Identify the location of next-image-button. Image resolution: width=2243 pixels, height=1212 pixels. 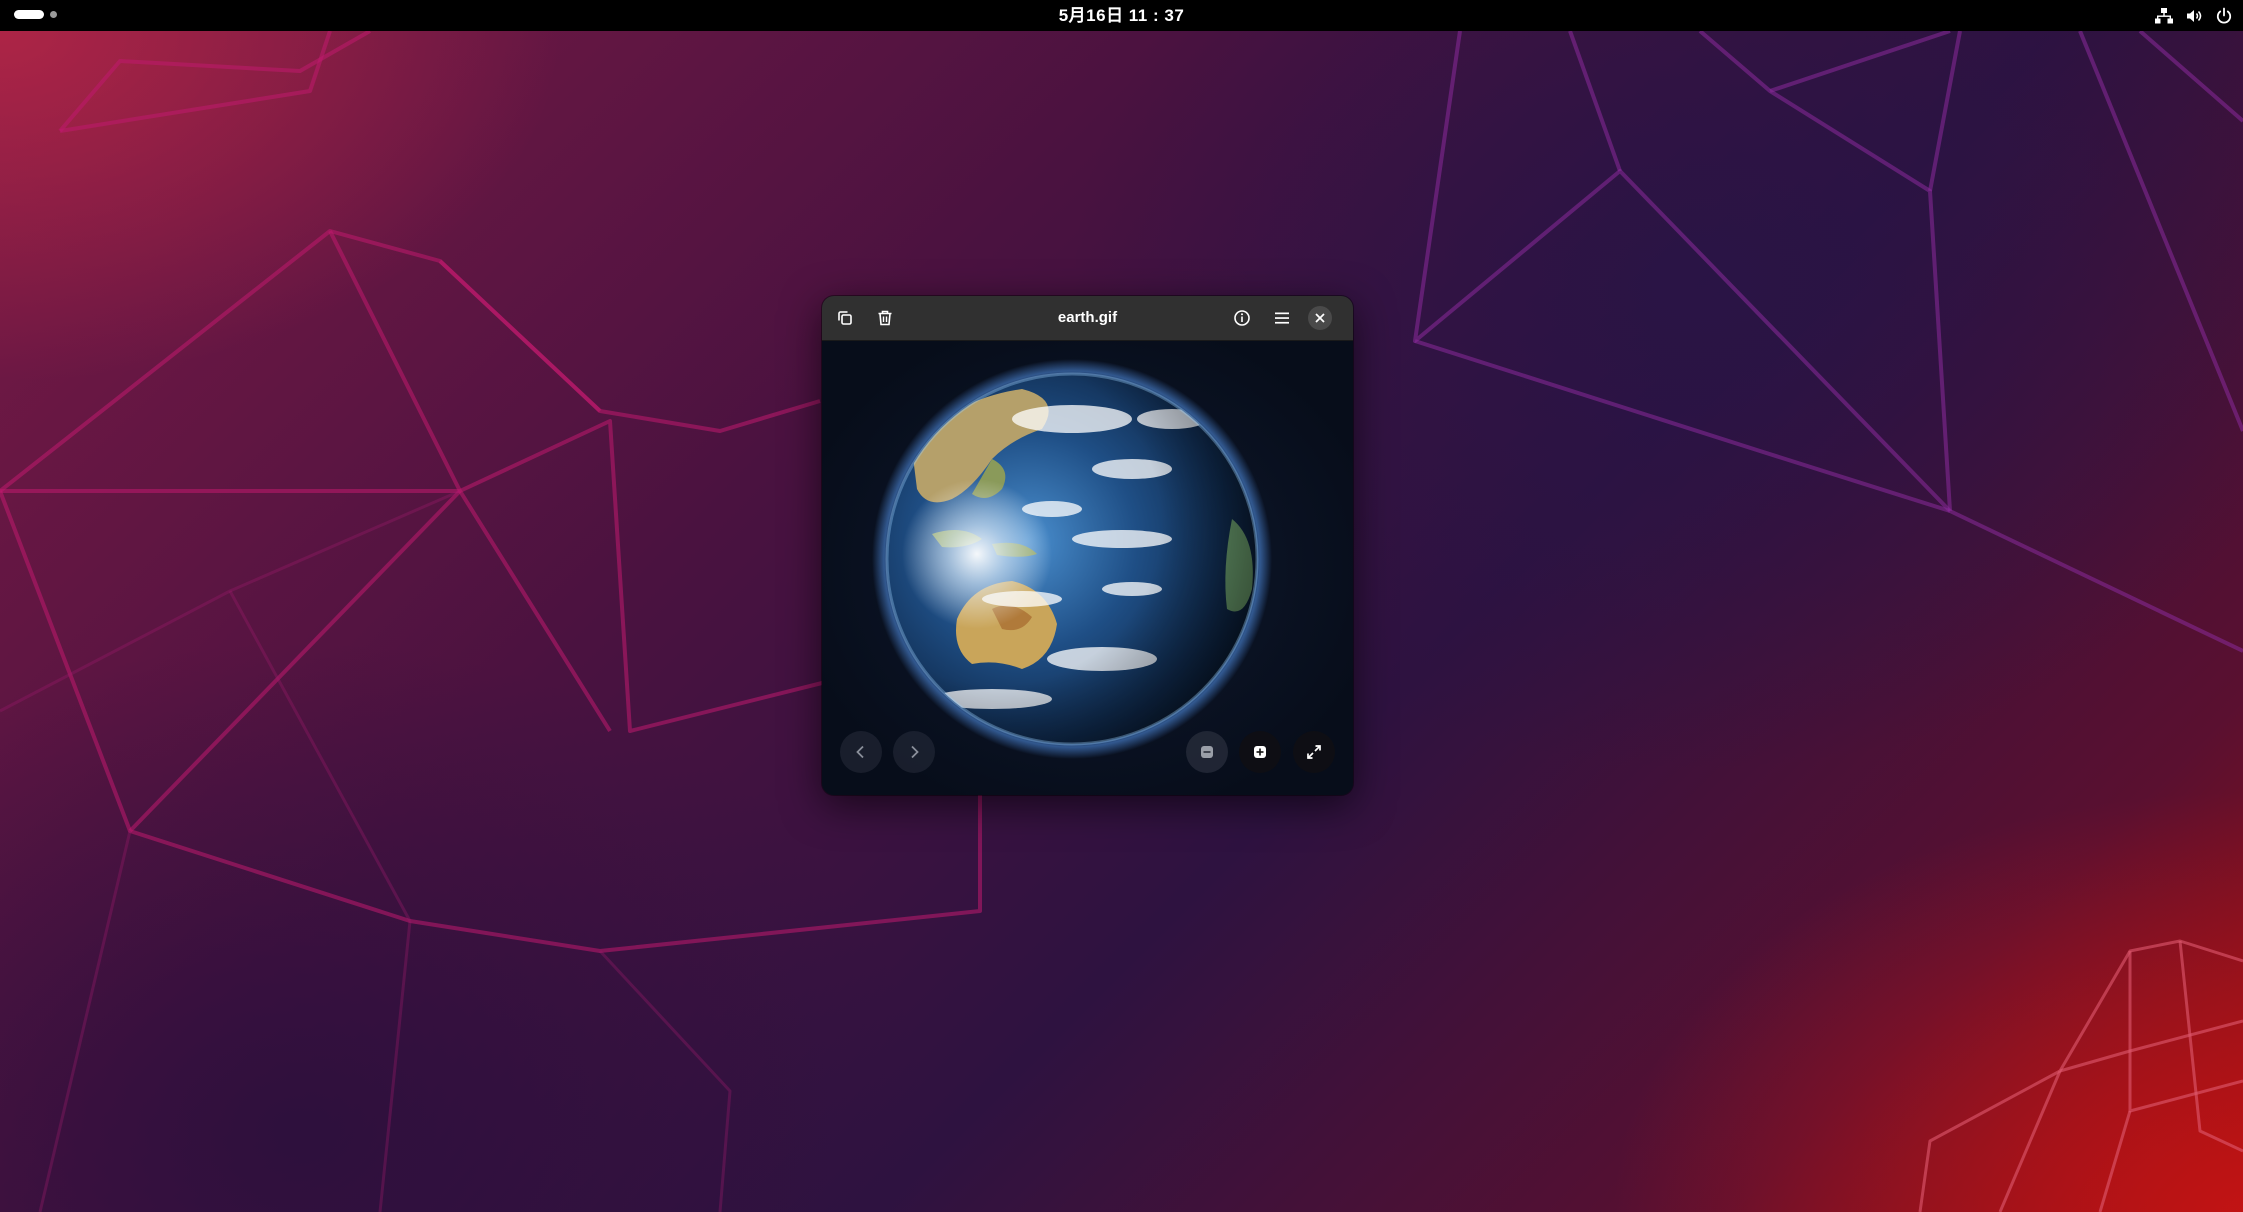
(914, 752).